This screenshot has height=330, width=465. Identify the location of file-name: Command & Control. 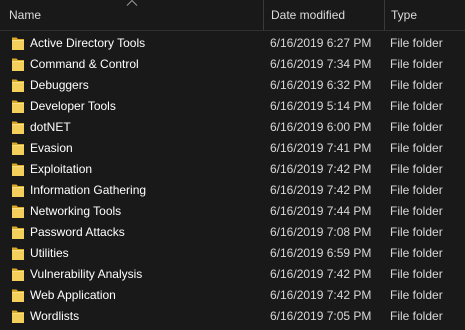
(84, 64).